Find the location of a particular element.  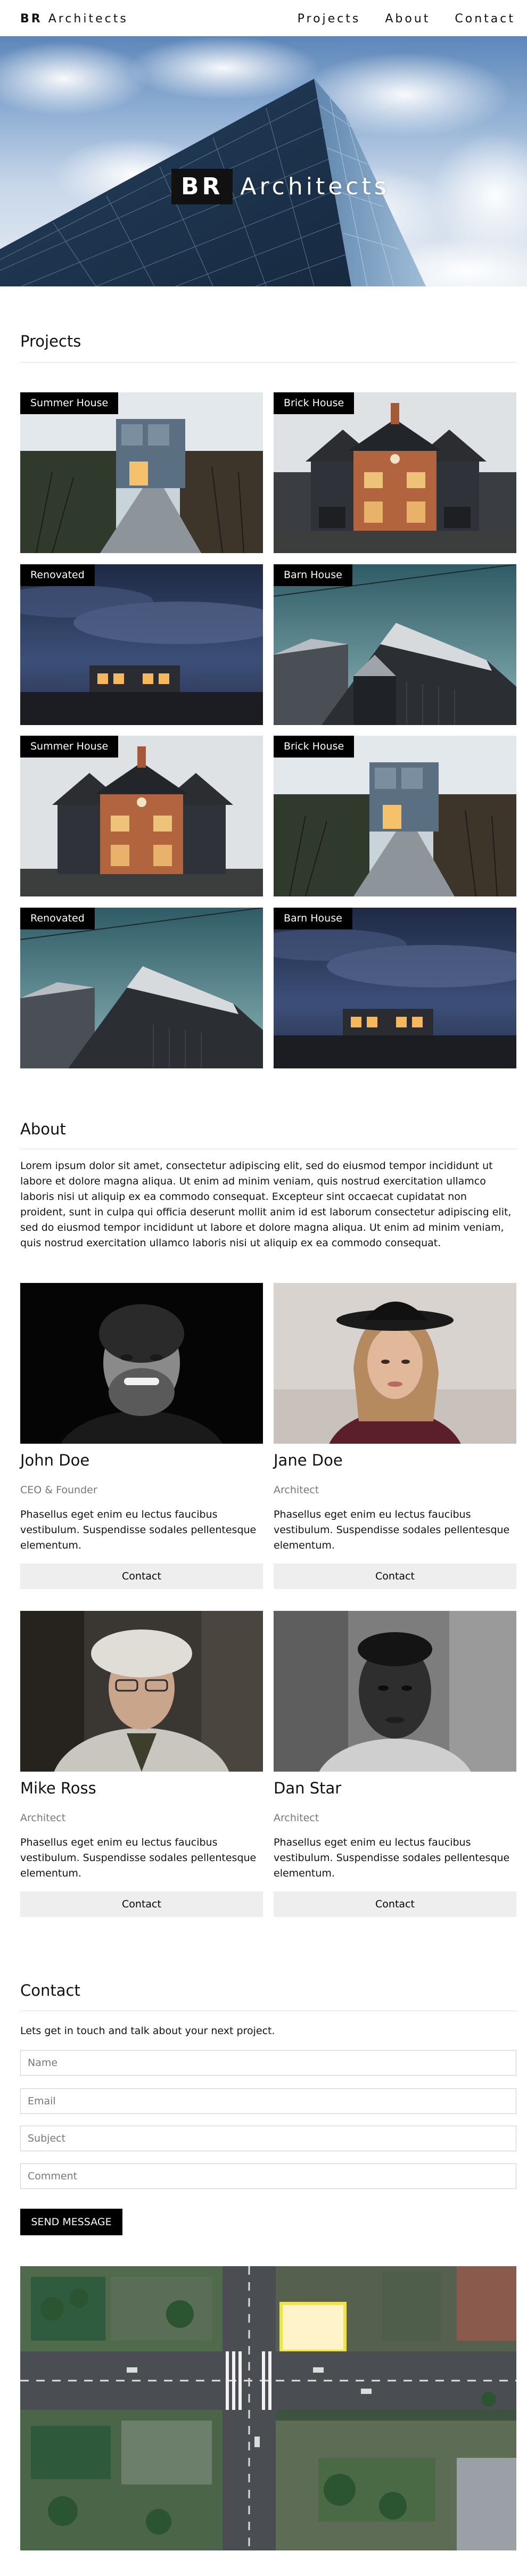

summer-house-image is located at coordinates (141, 472).